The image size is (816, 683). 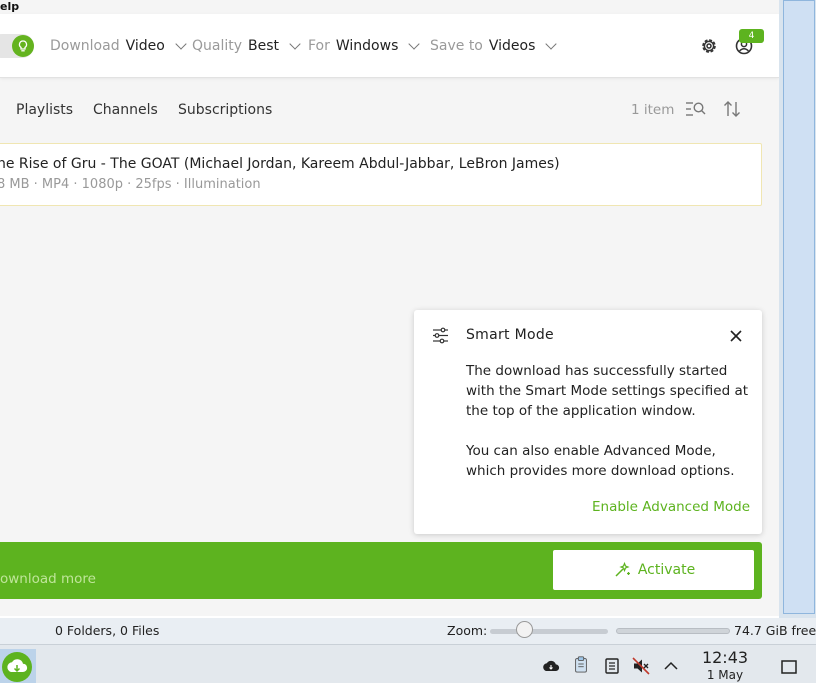 I want to click on activate-button: Activate, so click(x=653, y=570).